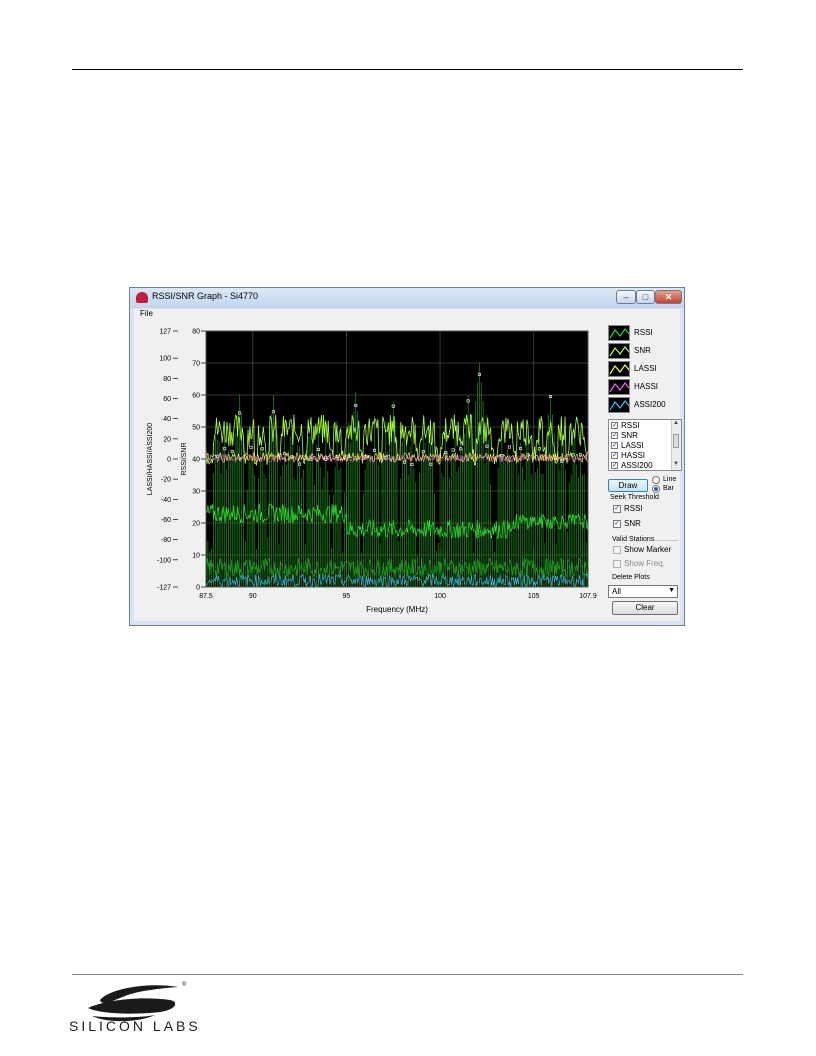 The image size is (816, 1056). Describe the element at coordinates (196, 332) in the screenshot. I see `y-tick-label-rssi: 80` at that location.